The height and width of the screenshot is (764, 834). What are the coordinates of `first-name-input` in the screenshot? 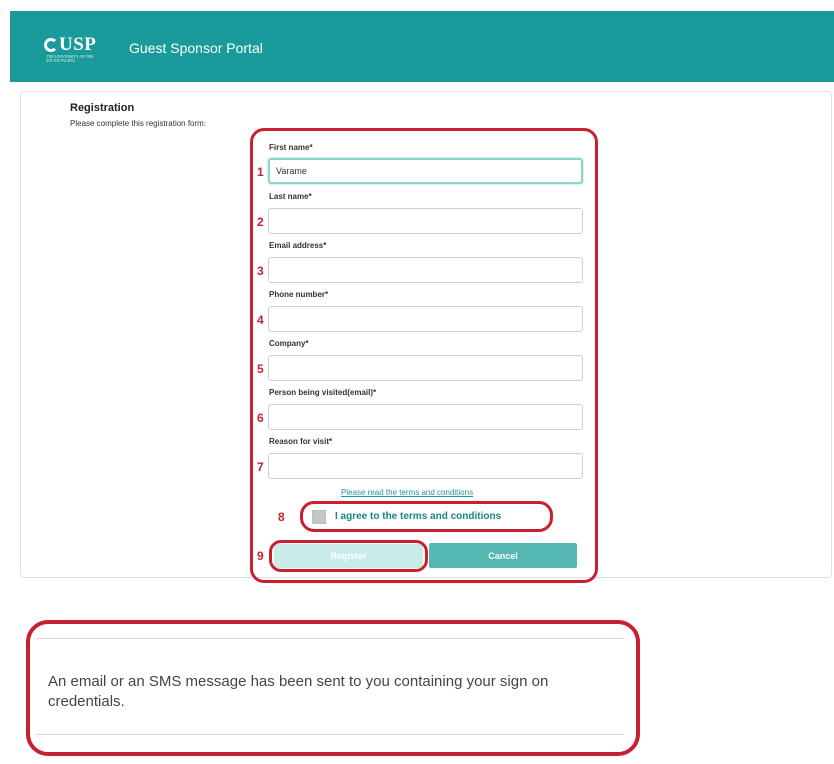 It's located at (425, 171).